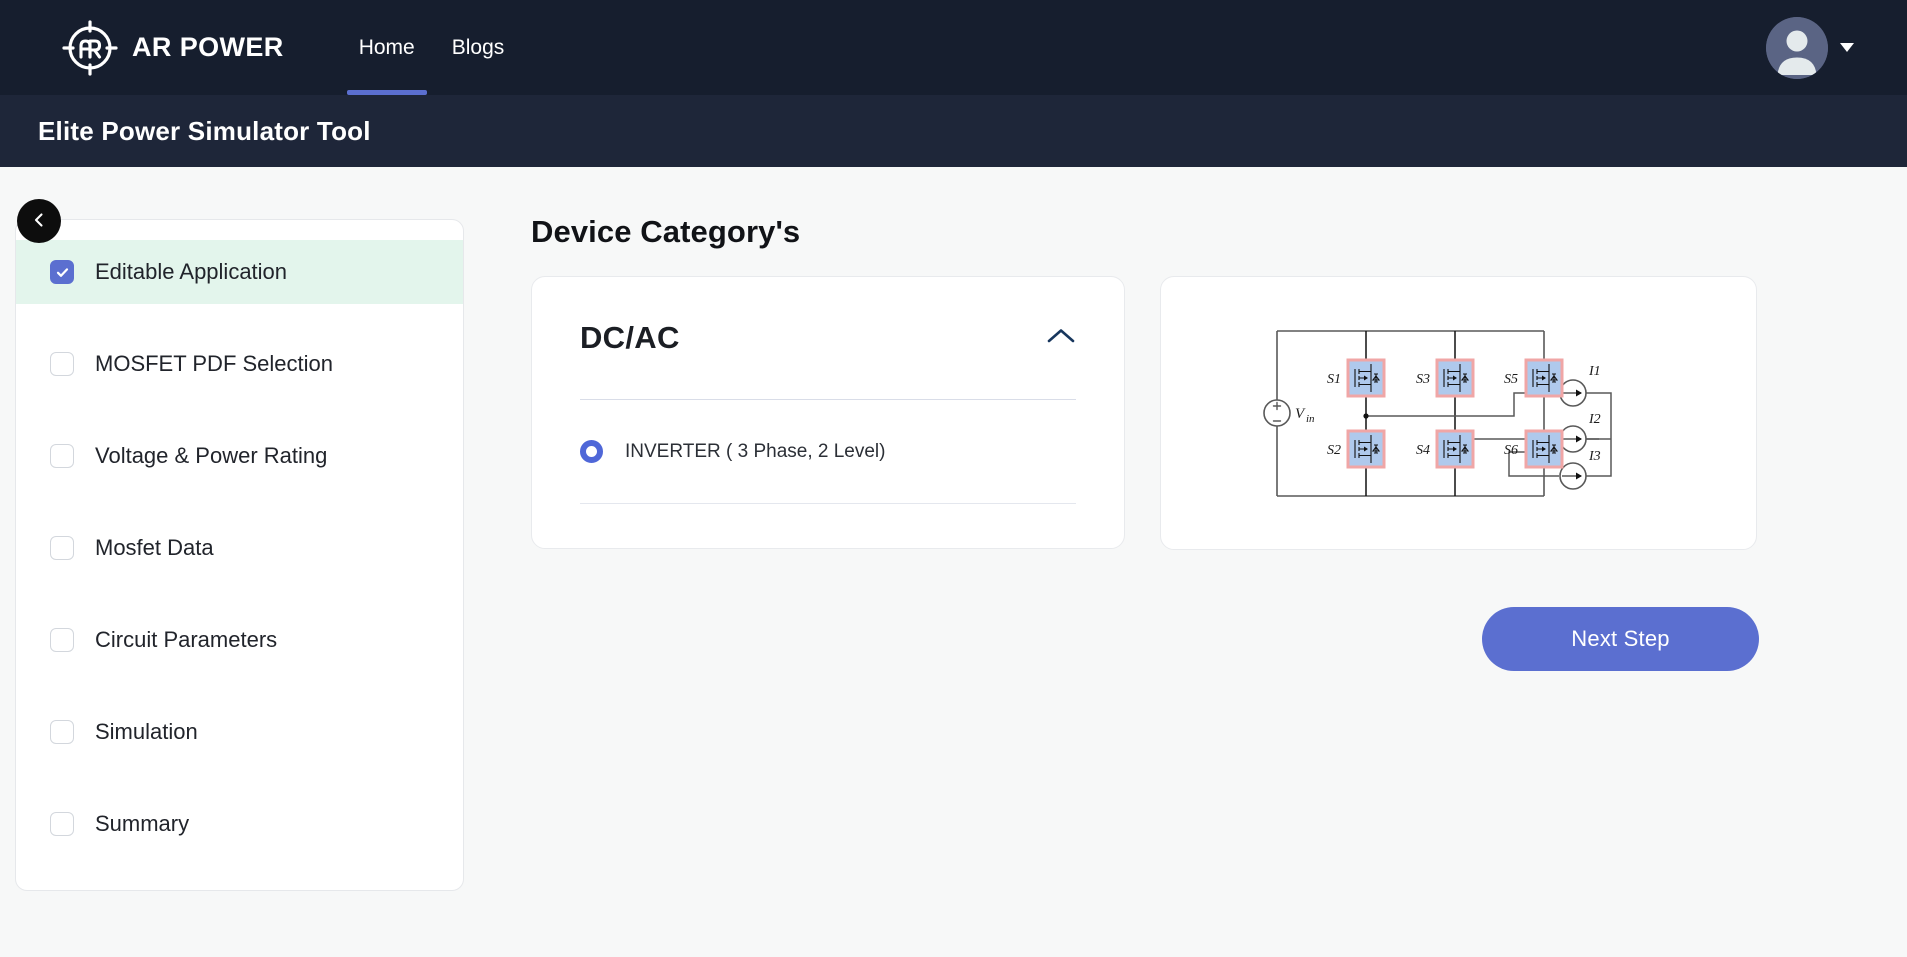  I want to click on sidebar-item-label: Summary, so click(142, 823).